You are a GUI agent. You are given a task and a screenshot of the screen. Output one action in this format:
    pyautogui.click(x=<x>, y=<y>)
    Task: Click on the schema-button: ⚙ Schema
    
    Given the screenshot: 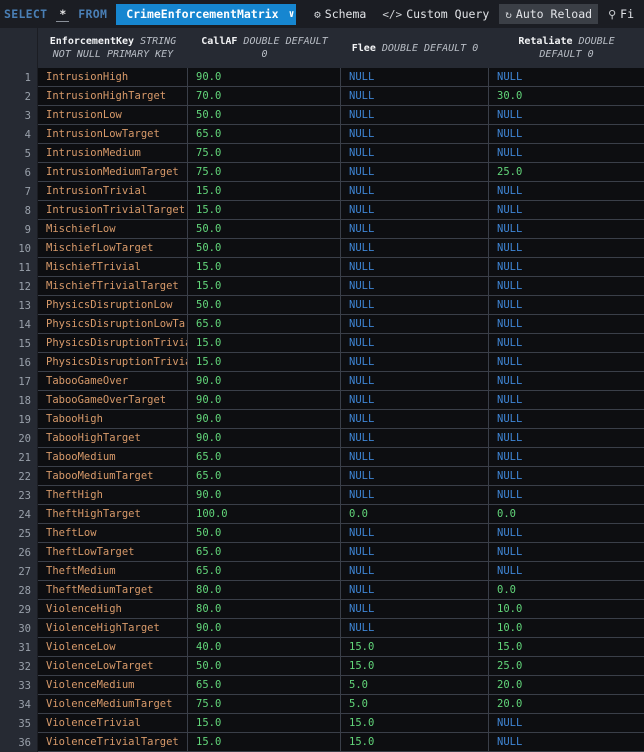 What is the action you would take?
    pyautogui.click(x=340, y=14)
    